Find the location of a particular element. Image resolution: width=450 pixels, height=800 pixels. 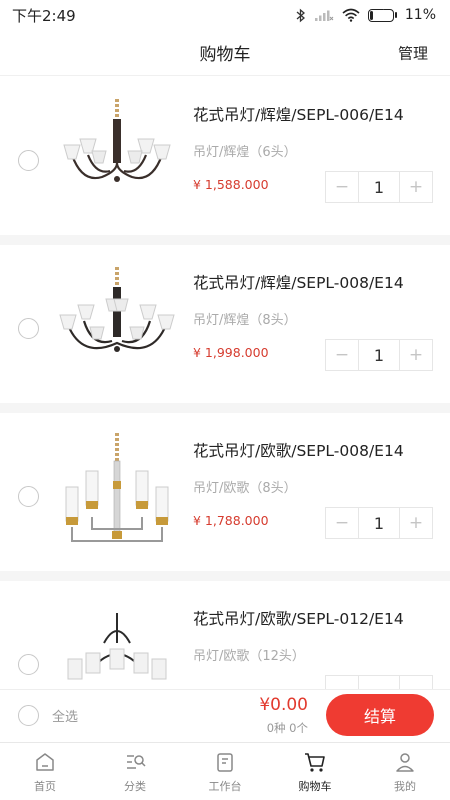

status-bar: 下午2:49 ⚡ 11% is located at coordinates (225, 15).